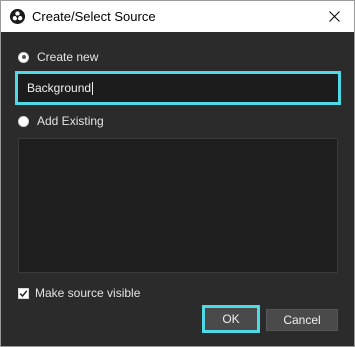 Image resolution: width=355 pixels, height=347 pixels. What do you see at coordinates (231, 319) in the screenshot?
I see `ok-button: OK` at bounding box center [231, 319].